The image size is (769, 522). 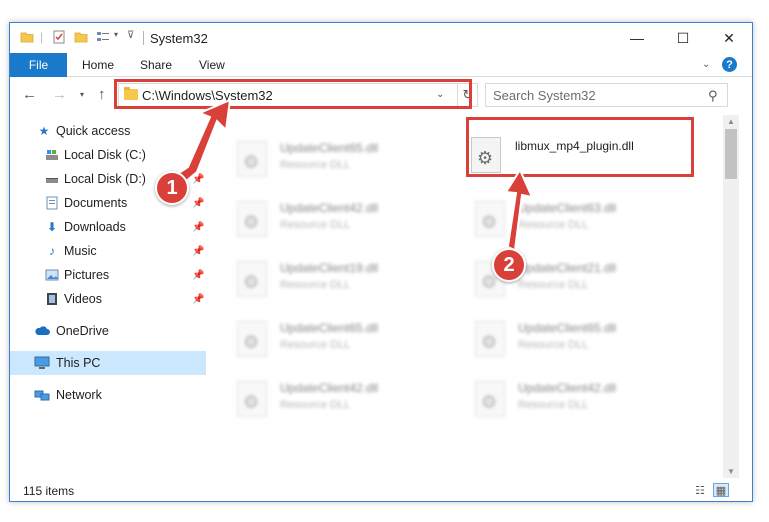 I want to click on file-item: ⚙ UpdateClient21.dll Resource DLL, so click(x=568, y=279).